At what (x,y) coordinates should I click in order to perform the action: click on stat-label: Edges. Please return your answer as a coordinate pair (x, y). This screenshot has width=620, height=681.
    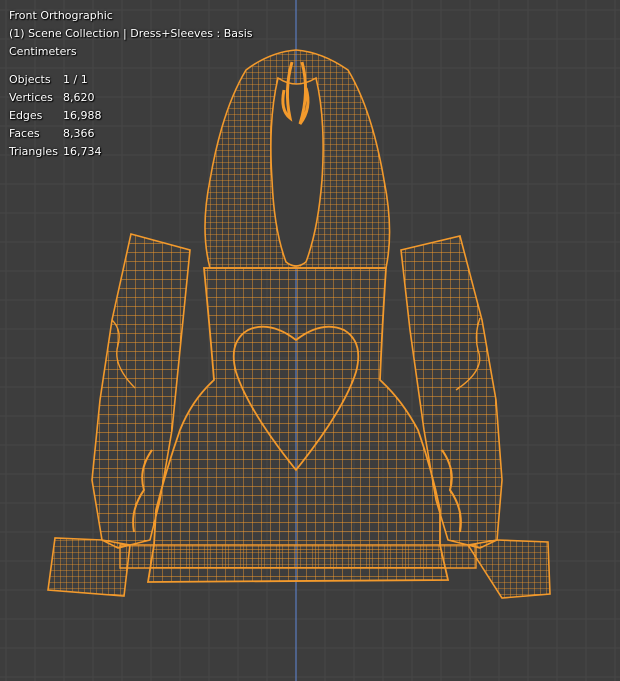
    Looking at the image, I should click on (26, 115).